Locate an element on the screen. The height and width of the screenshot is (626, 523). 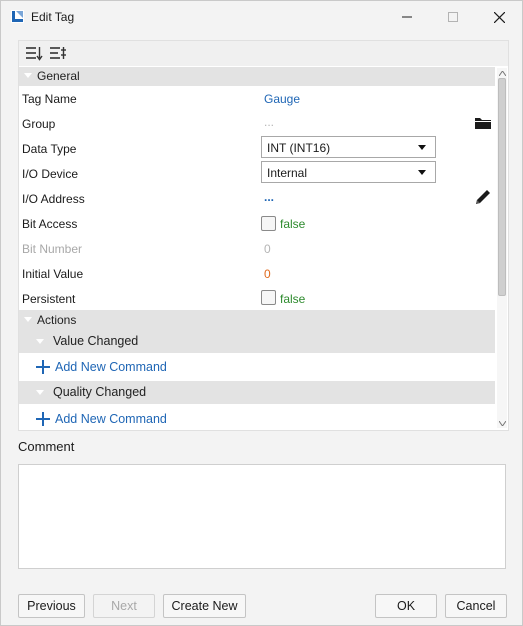
comment-label: Comment is located at coordinates (46, 446).